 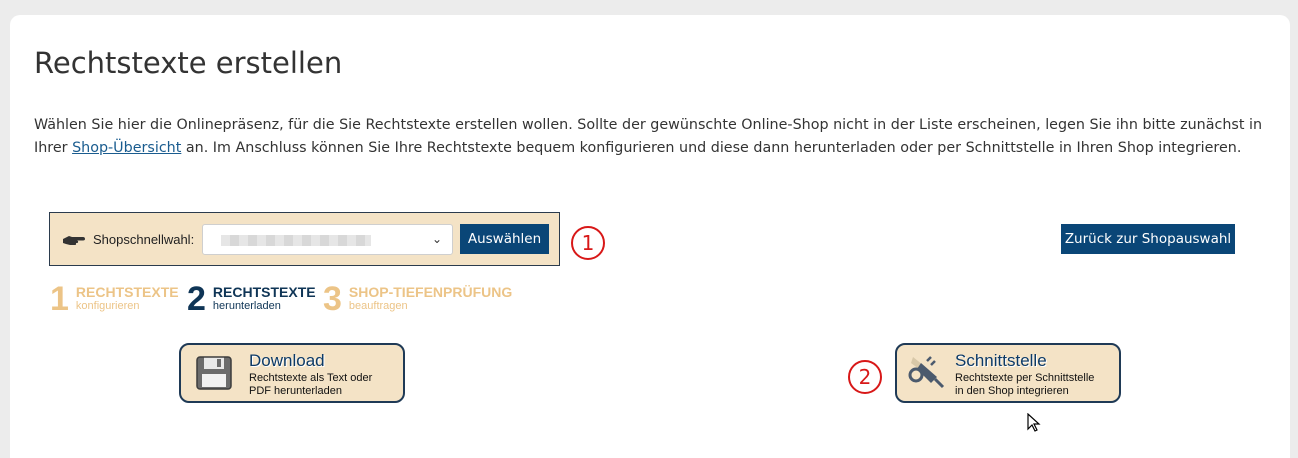 What do you see at coordinates (1034, 424) in the screenshot?
I see `mouse-cursor-icon` at bounding box center [1034, 424].